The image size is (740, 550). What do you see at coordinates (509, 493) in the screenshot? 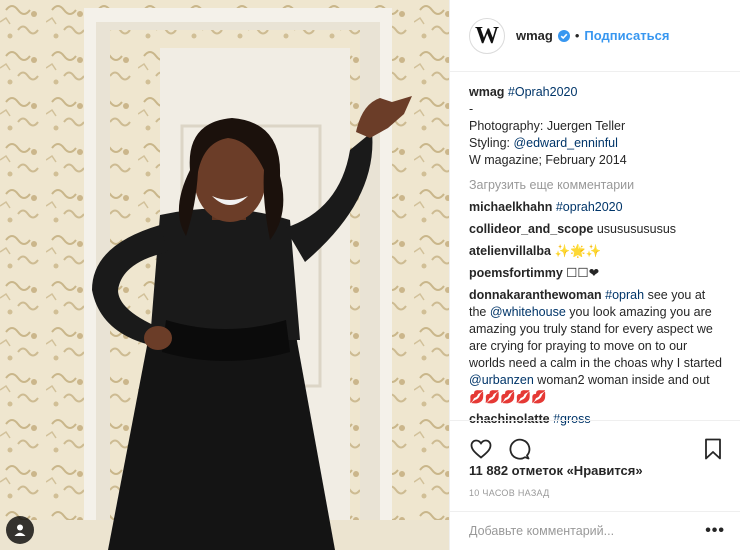
I see `post-timestamp: 10 часов назад` at bounding box center [509, 493].